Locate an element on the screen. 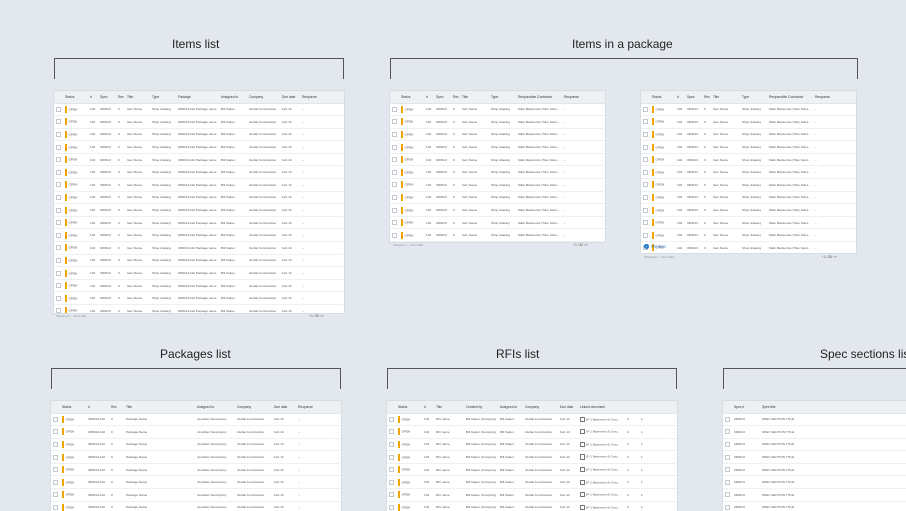  column-header: Created by is located at coordinates (481, 407).